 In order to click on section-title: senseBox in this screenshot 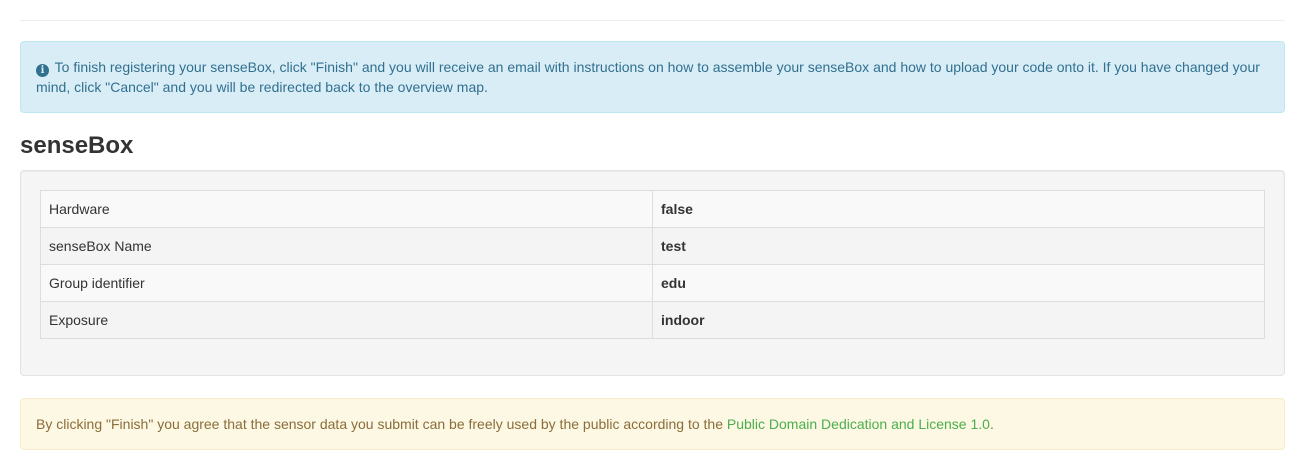, I will do `click(77, 145)`.